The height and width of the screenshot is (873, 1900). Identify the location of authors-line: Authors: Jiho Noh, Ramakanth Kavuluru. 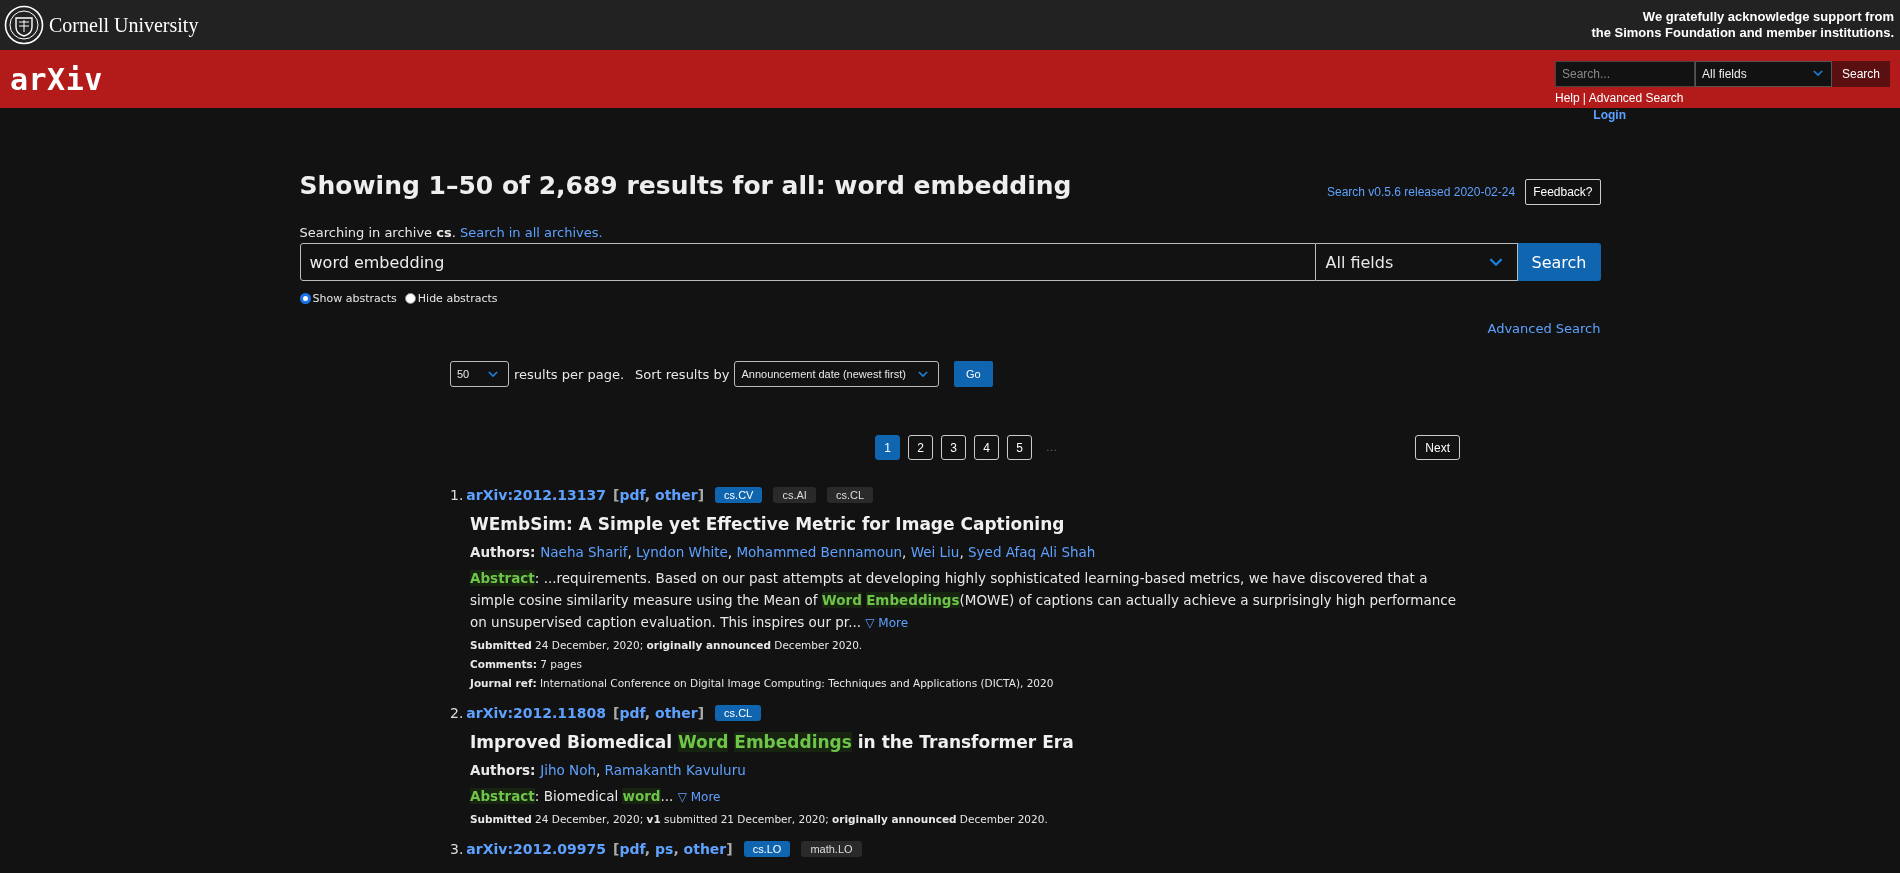
(608, 770).